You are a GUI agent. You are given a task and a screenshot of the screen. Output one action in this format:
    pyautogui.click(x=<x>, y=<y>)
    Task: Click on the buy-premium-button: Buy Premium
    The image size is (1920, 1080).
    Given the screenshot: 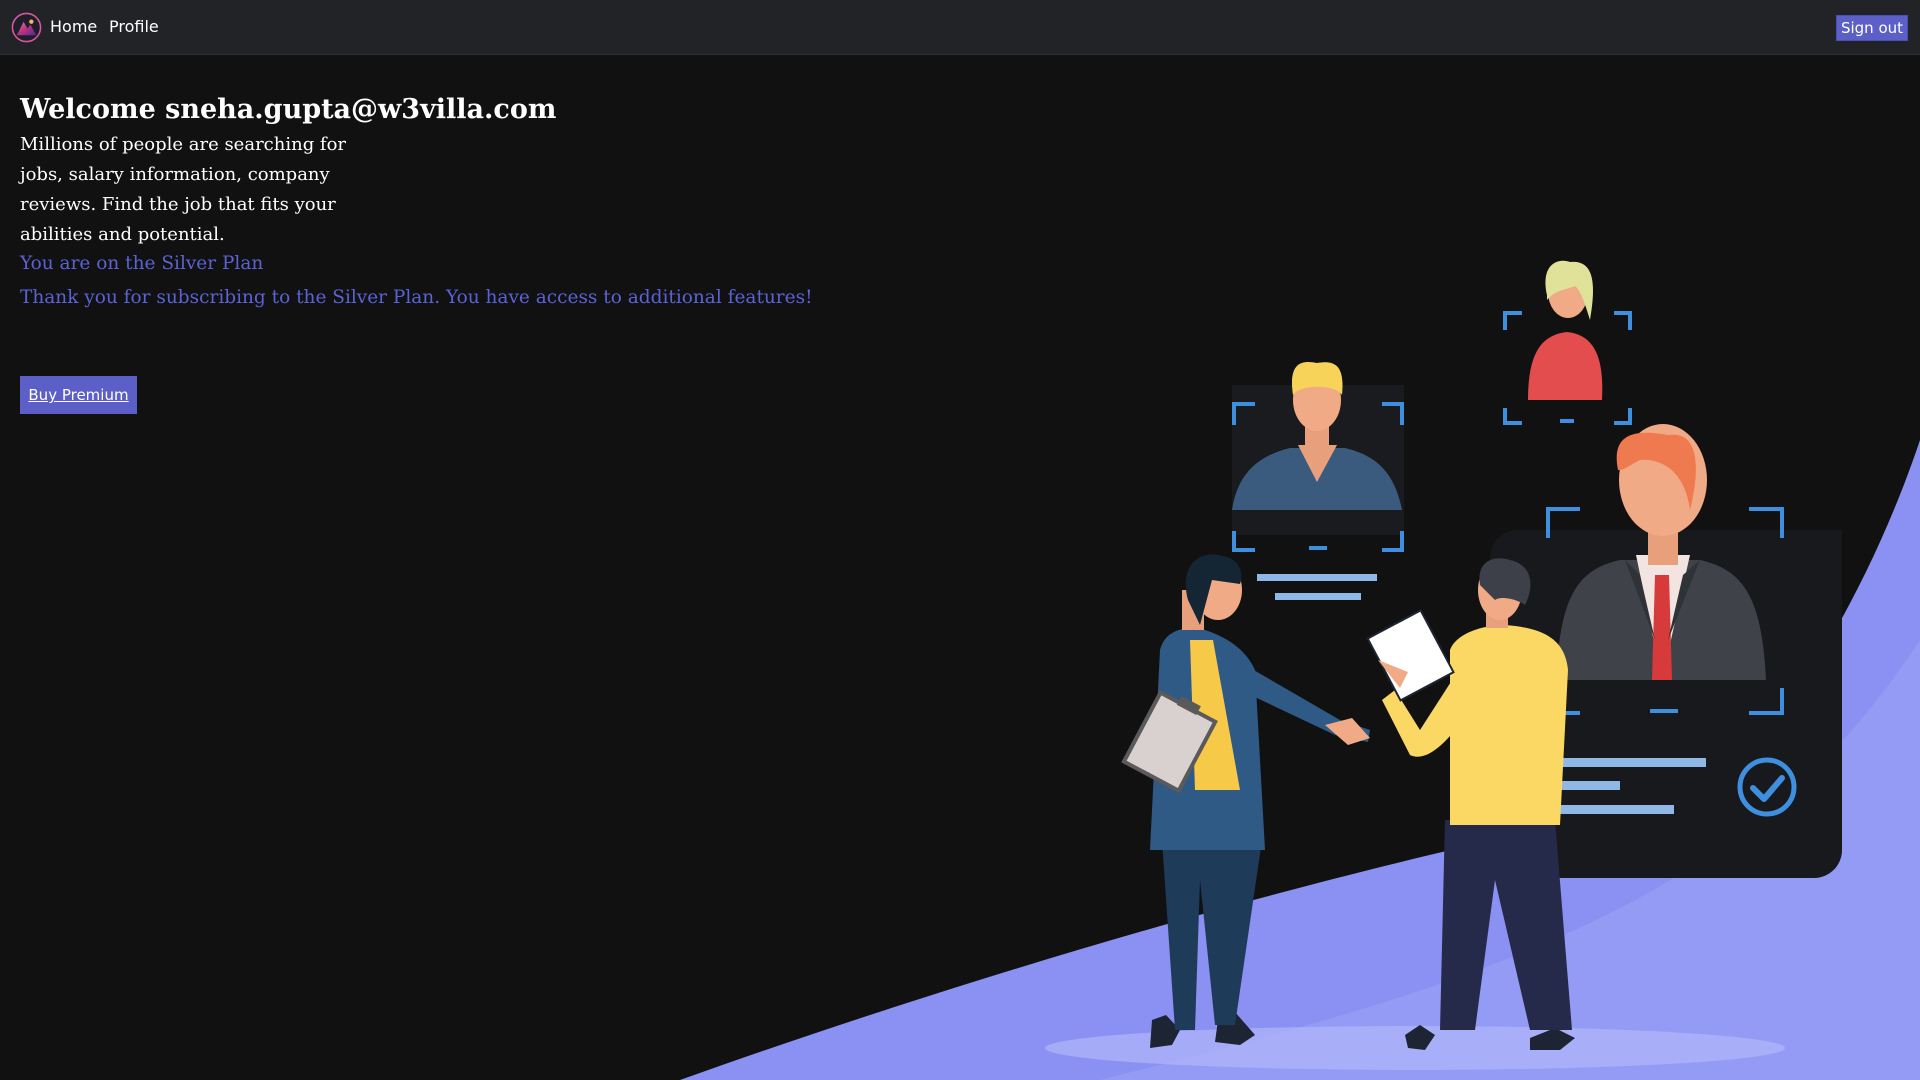 What is the action you would take?
    pyautogui.click(x=78, y=395)
    